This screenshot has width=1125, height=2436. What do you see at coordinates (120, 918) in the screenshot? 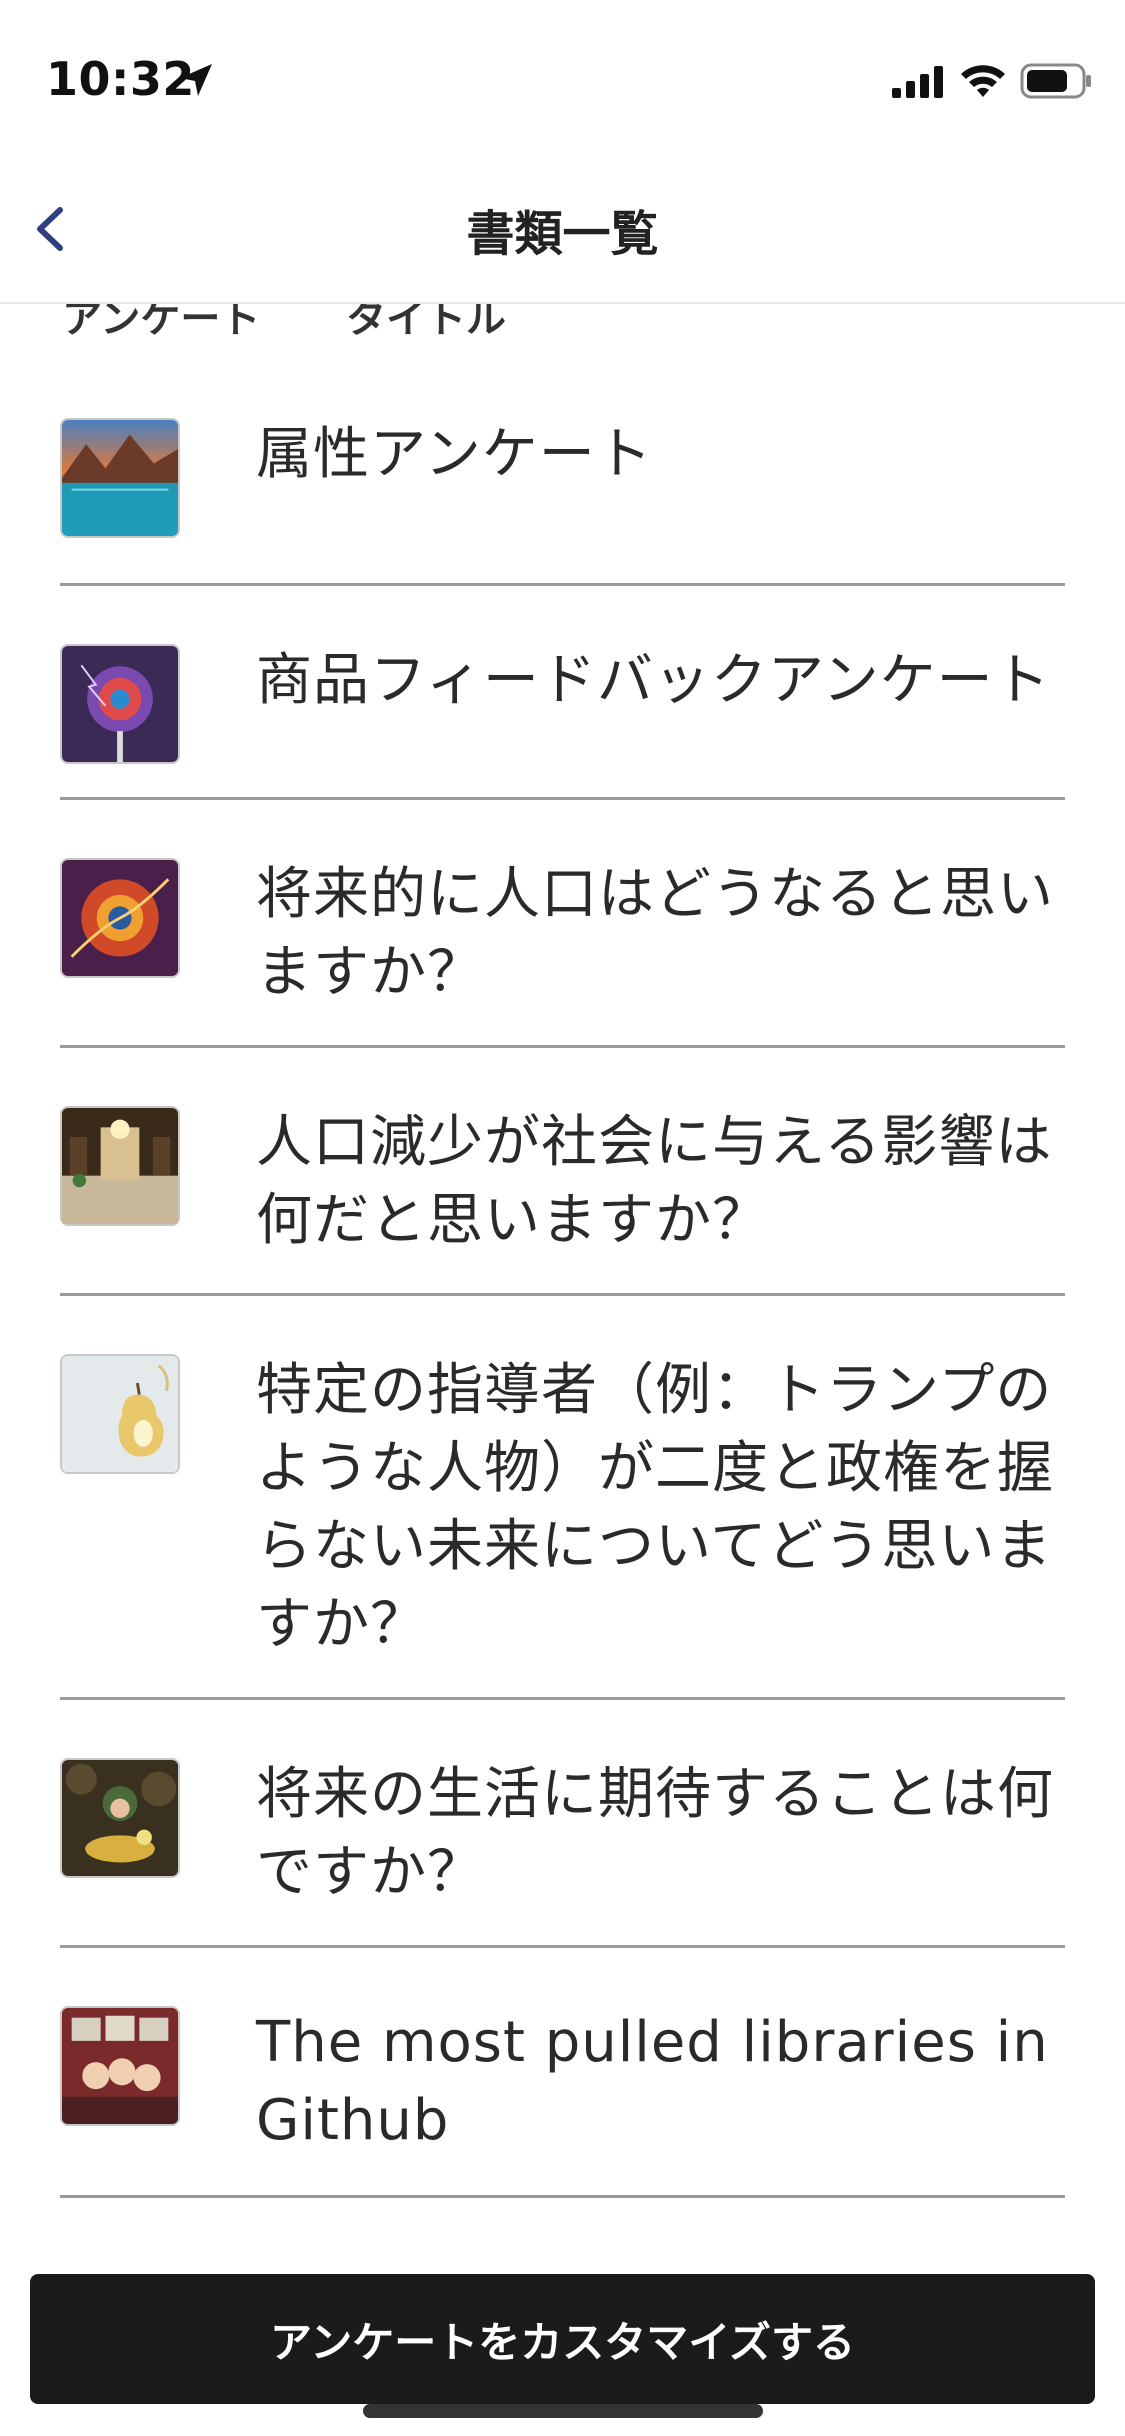
I see `fiery-orb-thumbnail` at bounding box center [120, 918].